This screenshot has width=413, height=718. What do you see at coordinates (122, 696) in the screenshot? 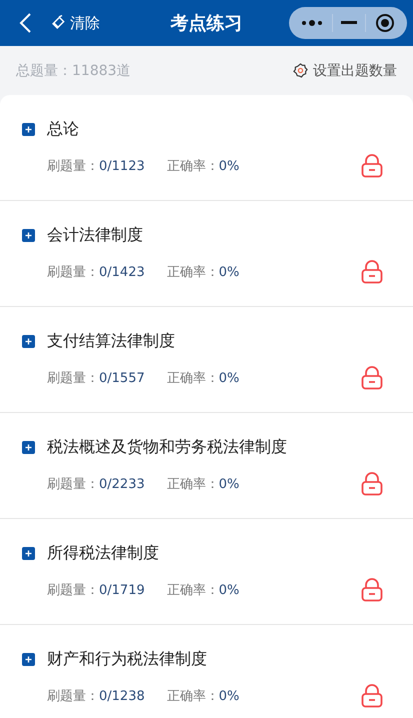
I see `count-value: 0/1238` at bounding box center [122, 696].